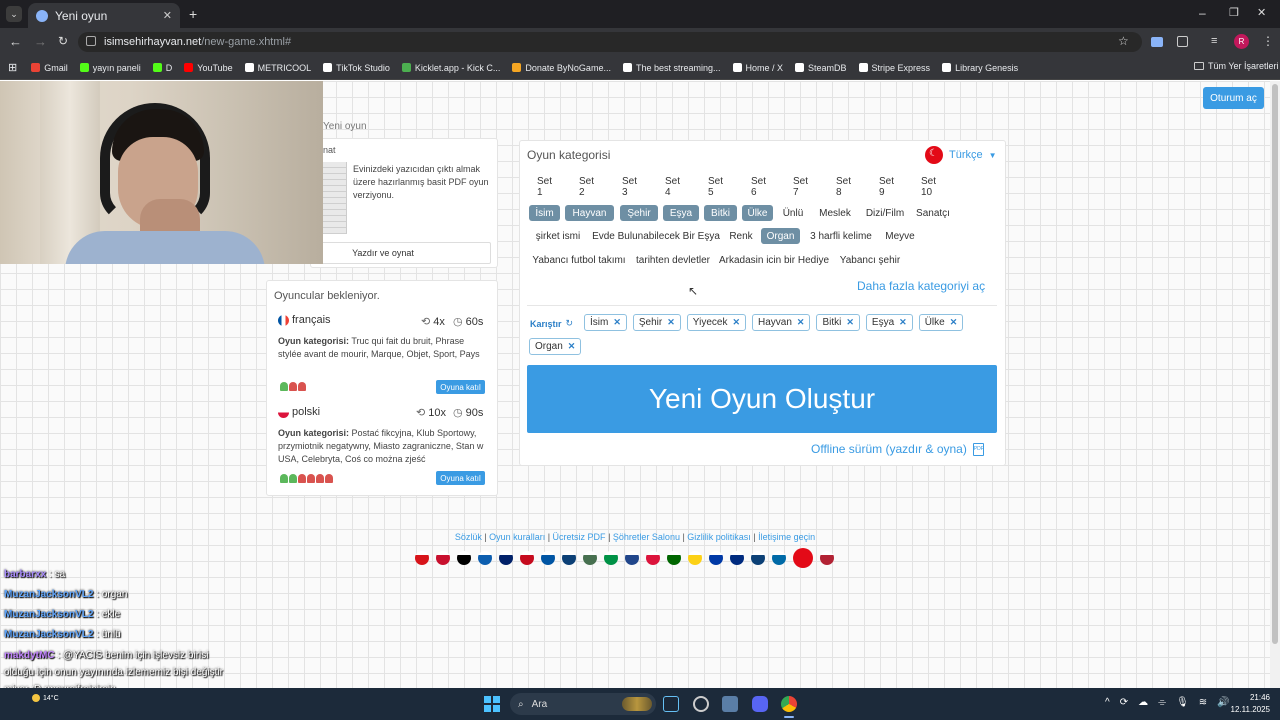 This screenshot has width=1280, height=720. Describe the element at coordinates (1167, 702) in the screenshot. I see `tray-icons: ^ ⟳ ☁ ⌯ 🎙 ≋ 🔊` at that location.